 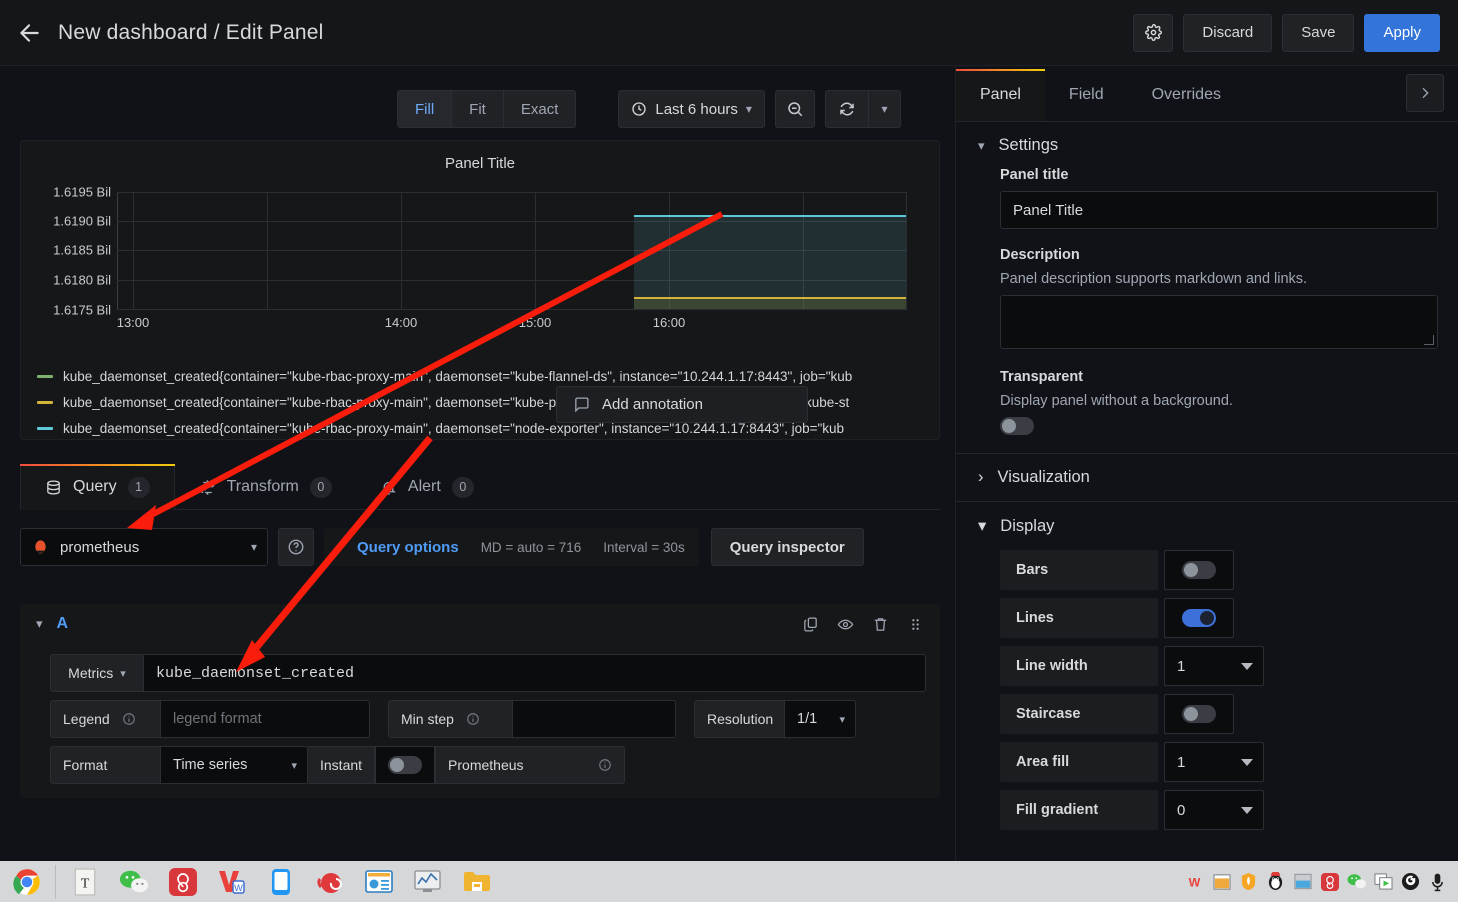 I want to click on expand-options-button, so click(x=1425, y=93).